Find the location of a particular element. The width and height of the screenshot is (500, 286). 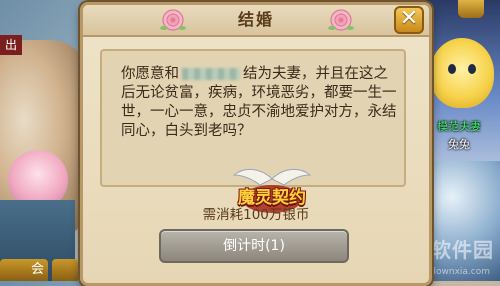

npc-title: 模范夫妻 is located at coordinates (459, 126).